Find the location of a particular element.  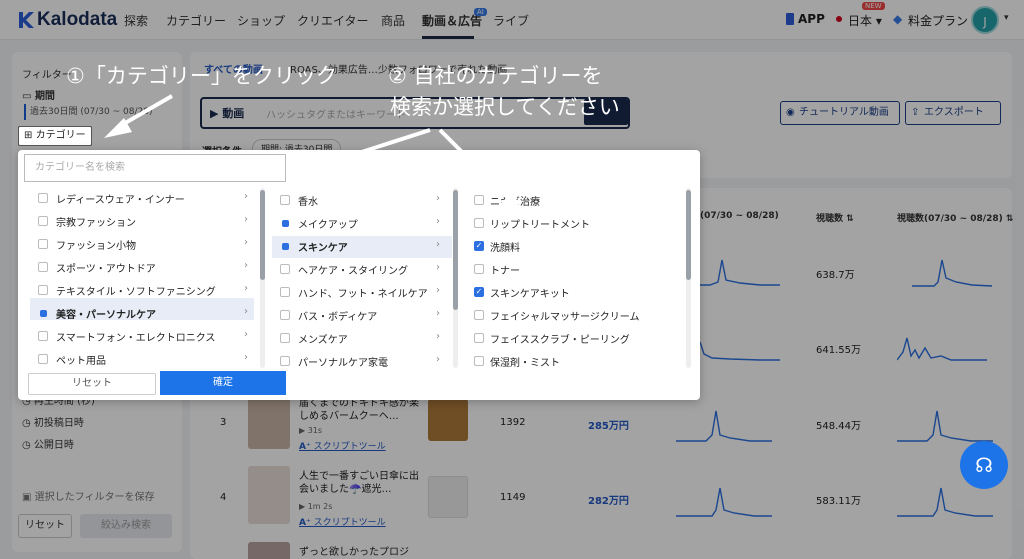

step3-annotation: ③「確定」を押す is located at coordinates (385, 387).